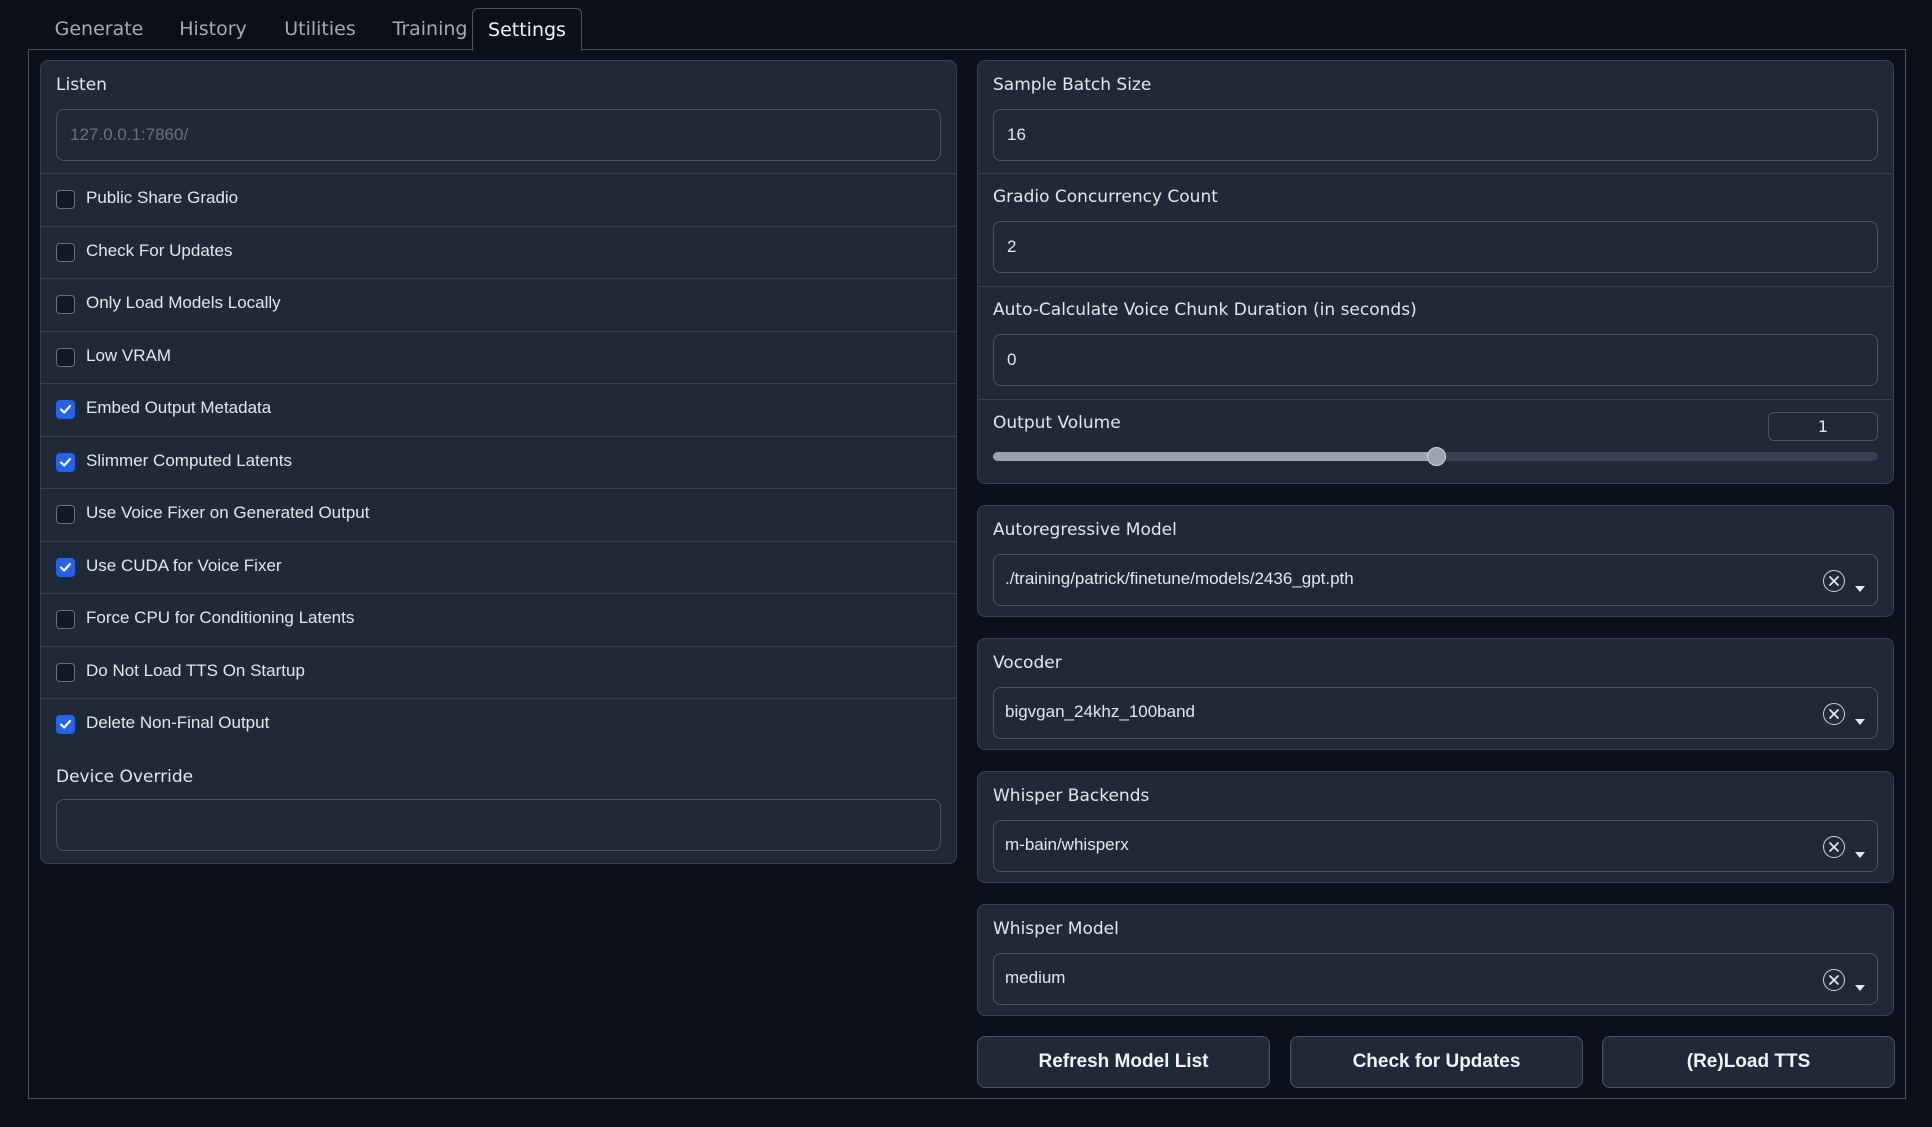 The width and height of the screenshot is (1932, 1127). Describe the element at coordinates (1214, 456) in the screenshot. I see `slider-fill` at that location.